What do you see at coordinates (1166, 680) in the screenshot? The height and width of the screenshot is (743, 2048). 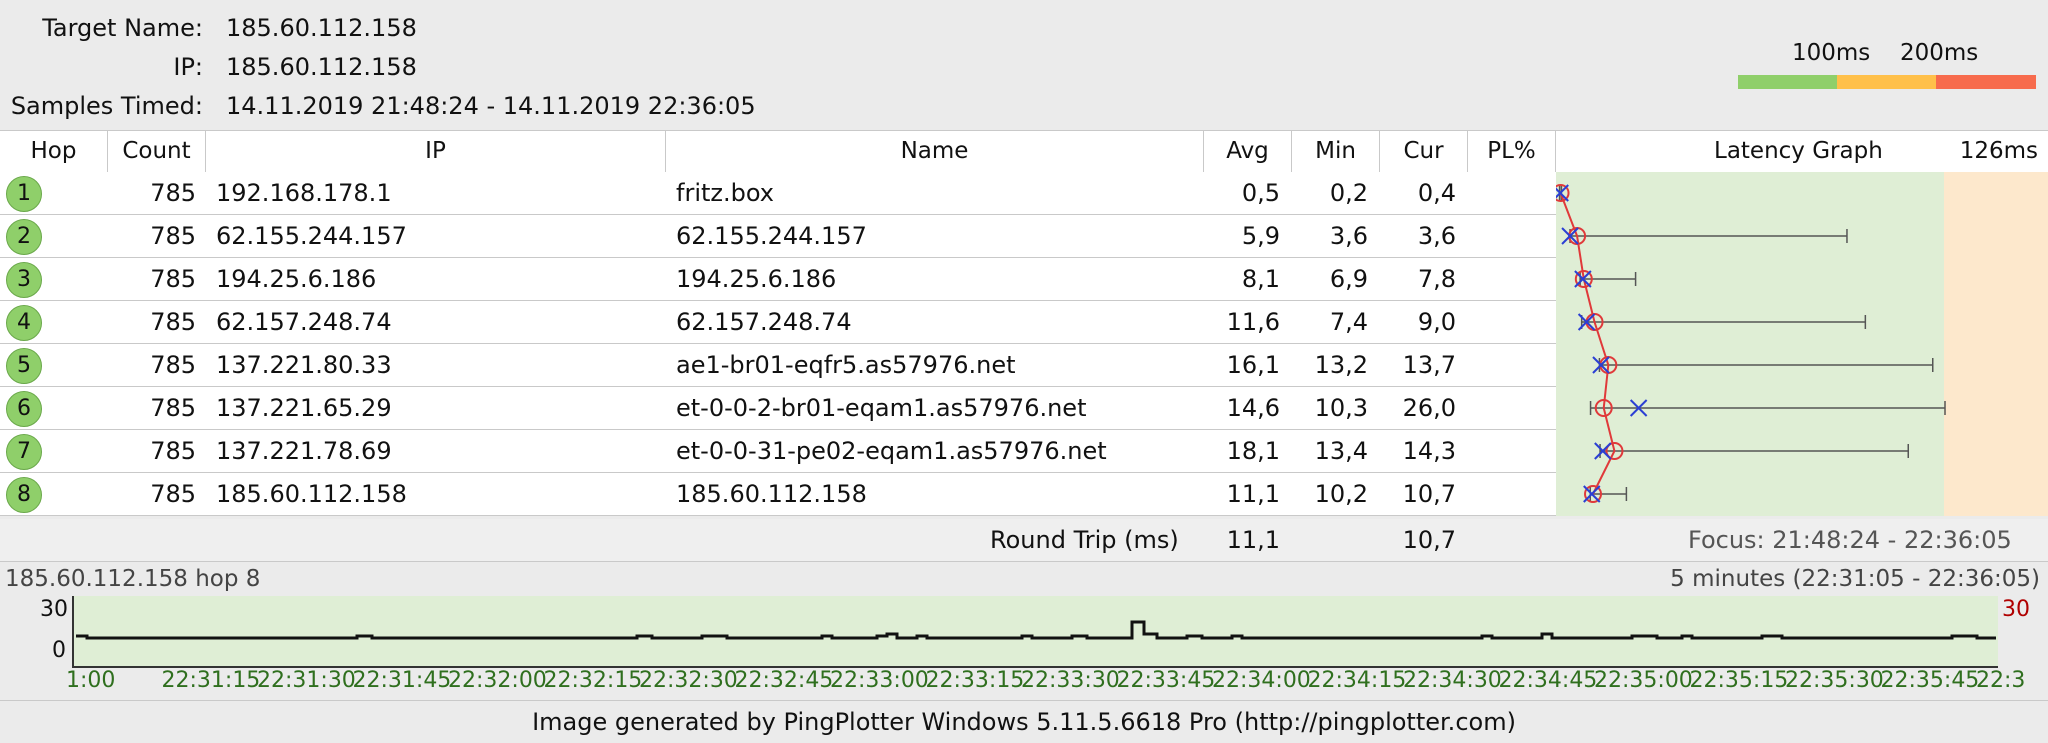 I see `timeline-tick-label: 22:33:45` at bounding box center [1166, 680].